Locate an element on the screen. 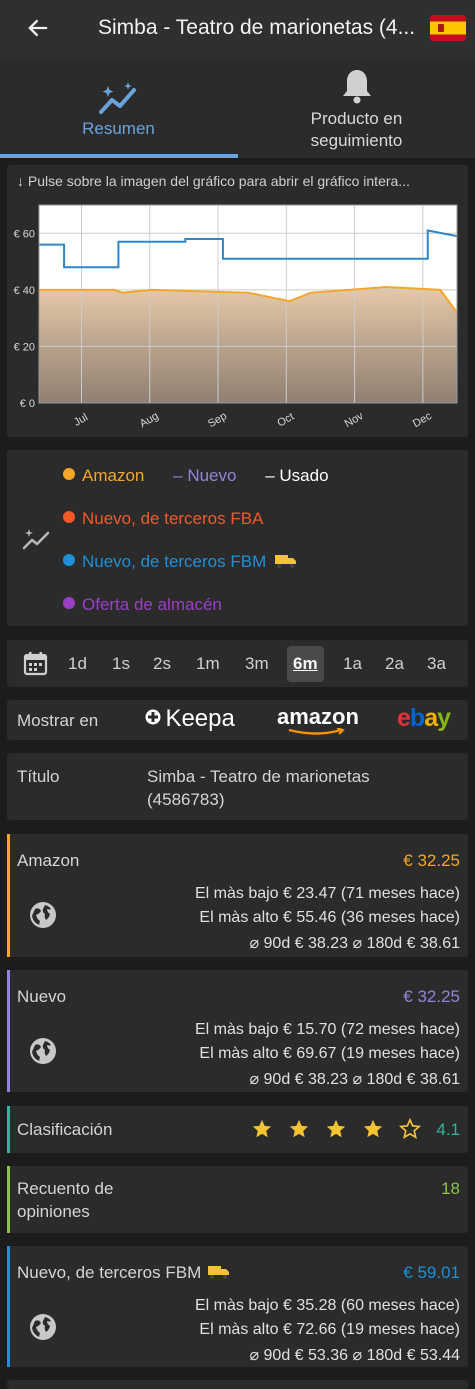 This screenshot has height=1389, width=475. amazon-link: amazon is located at coordinates (318, 719).